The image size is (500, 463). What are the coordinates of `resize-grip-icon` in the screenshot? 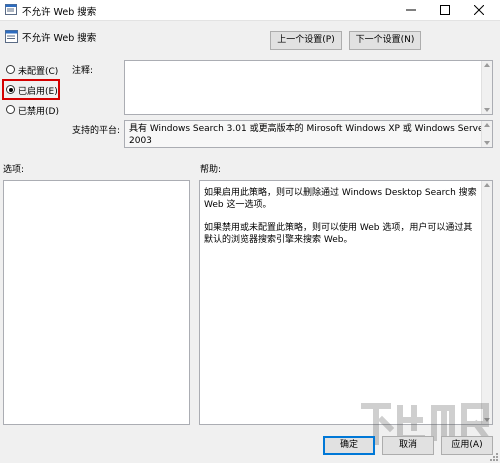 It's located at (494, 457).